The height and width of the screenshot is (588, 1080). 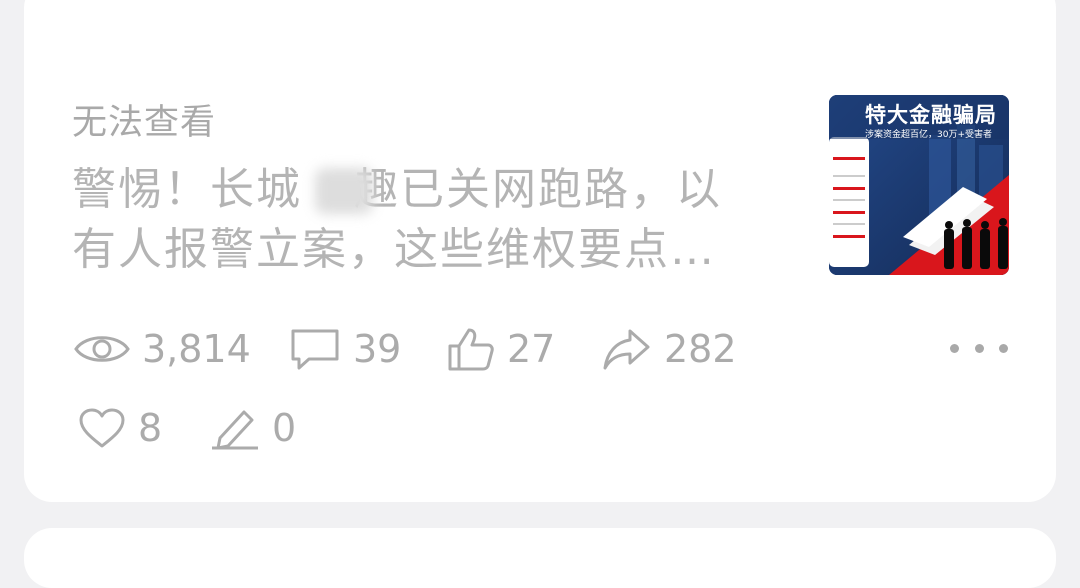 What do you see at coordinates (196, 349) in the screenshot?
I see `views-count: 3,814` at bounding box center [196, 349].